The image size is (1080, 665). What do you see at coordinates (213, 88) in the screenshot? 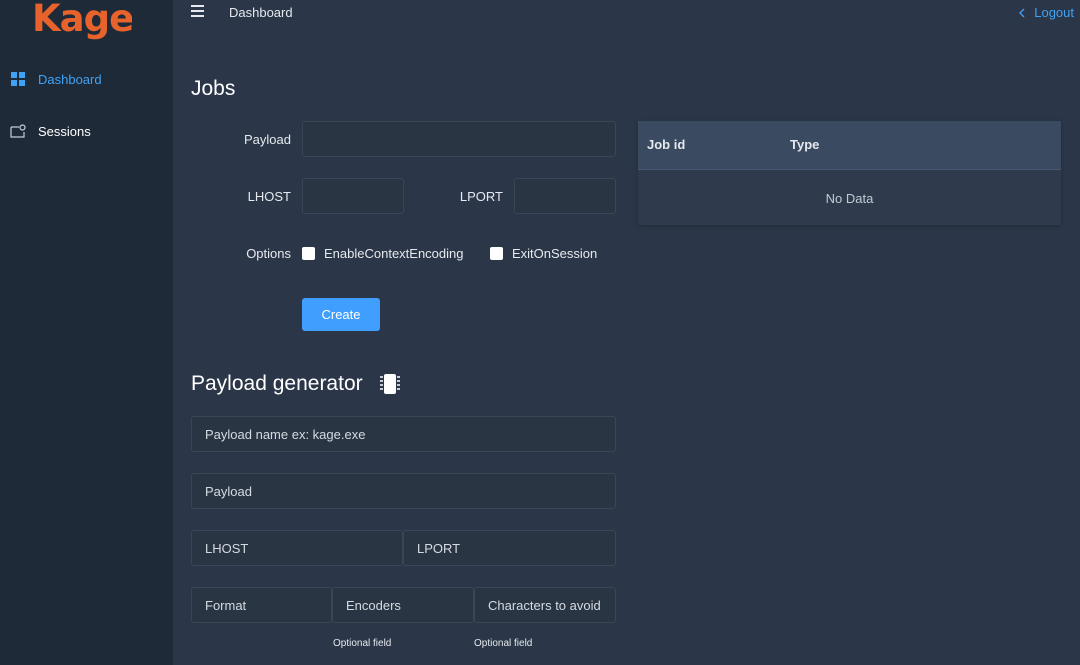
I see `jobs-title: Jobs` at bounding box center [213, 88].